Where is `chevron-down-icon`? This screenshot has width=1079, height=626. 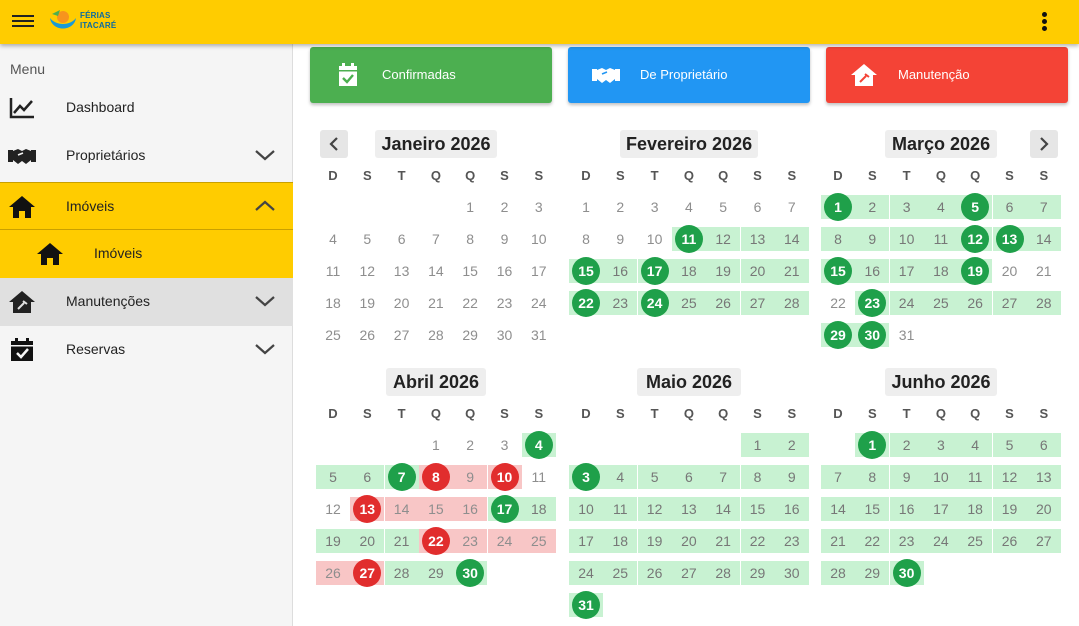
chevron-down-icon is located at coordinates (265, 301).